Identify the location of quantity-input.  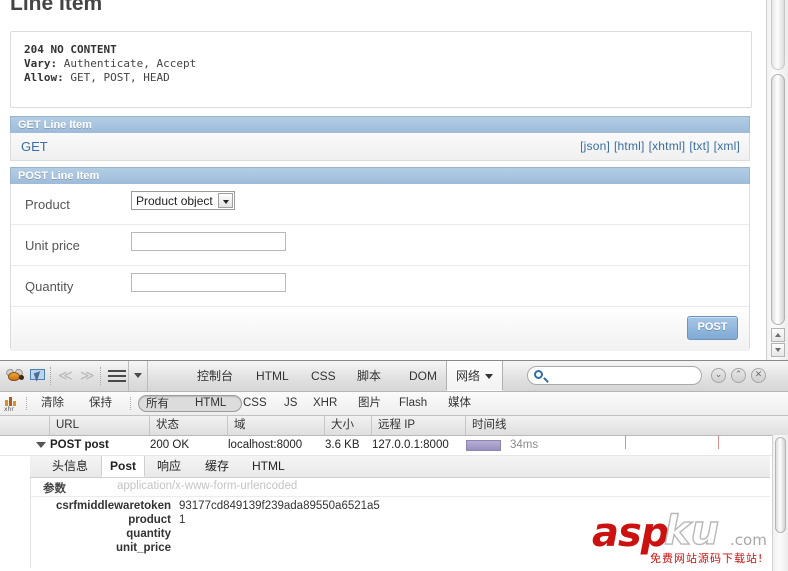
(208, 282).